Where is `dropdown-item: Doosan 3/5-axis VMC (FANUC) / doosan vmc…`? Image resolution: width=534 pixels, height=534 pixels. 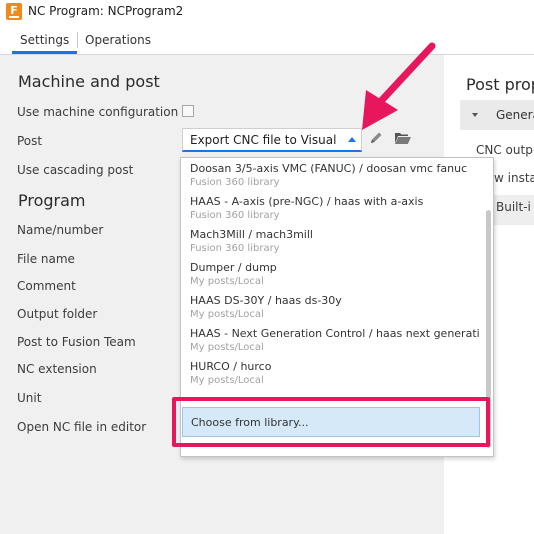 dropdown-item: Doosan 3/5-axis VMC (FANUC) / doosan vmc… is located at coordinates (335, 175).